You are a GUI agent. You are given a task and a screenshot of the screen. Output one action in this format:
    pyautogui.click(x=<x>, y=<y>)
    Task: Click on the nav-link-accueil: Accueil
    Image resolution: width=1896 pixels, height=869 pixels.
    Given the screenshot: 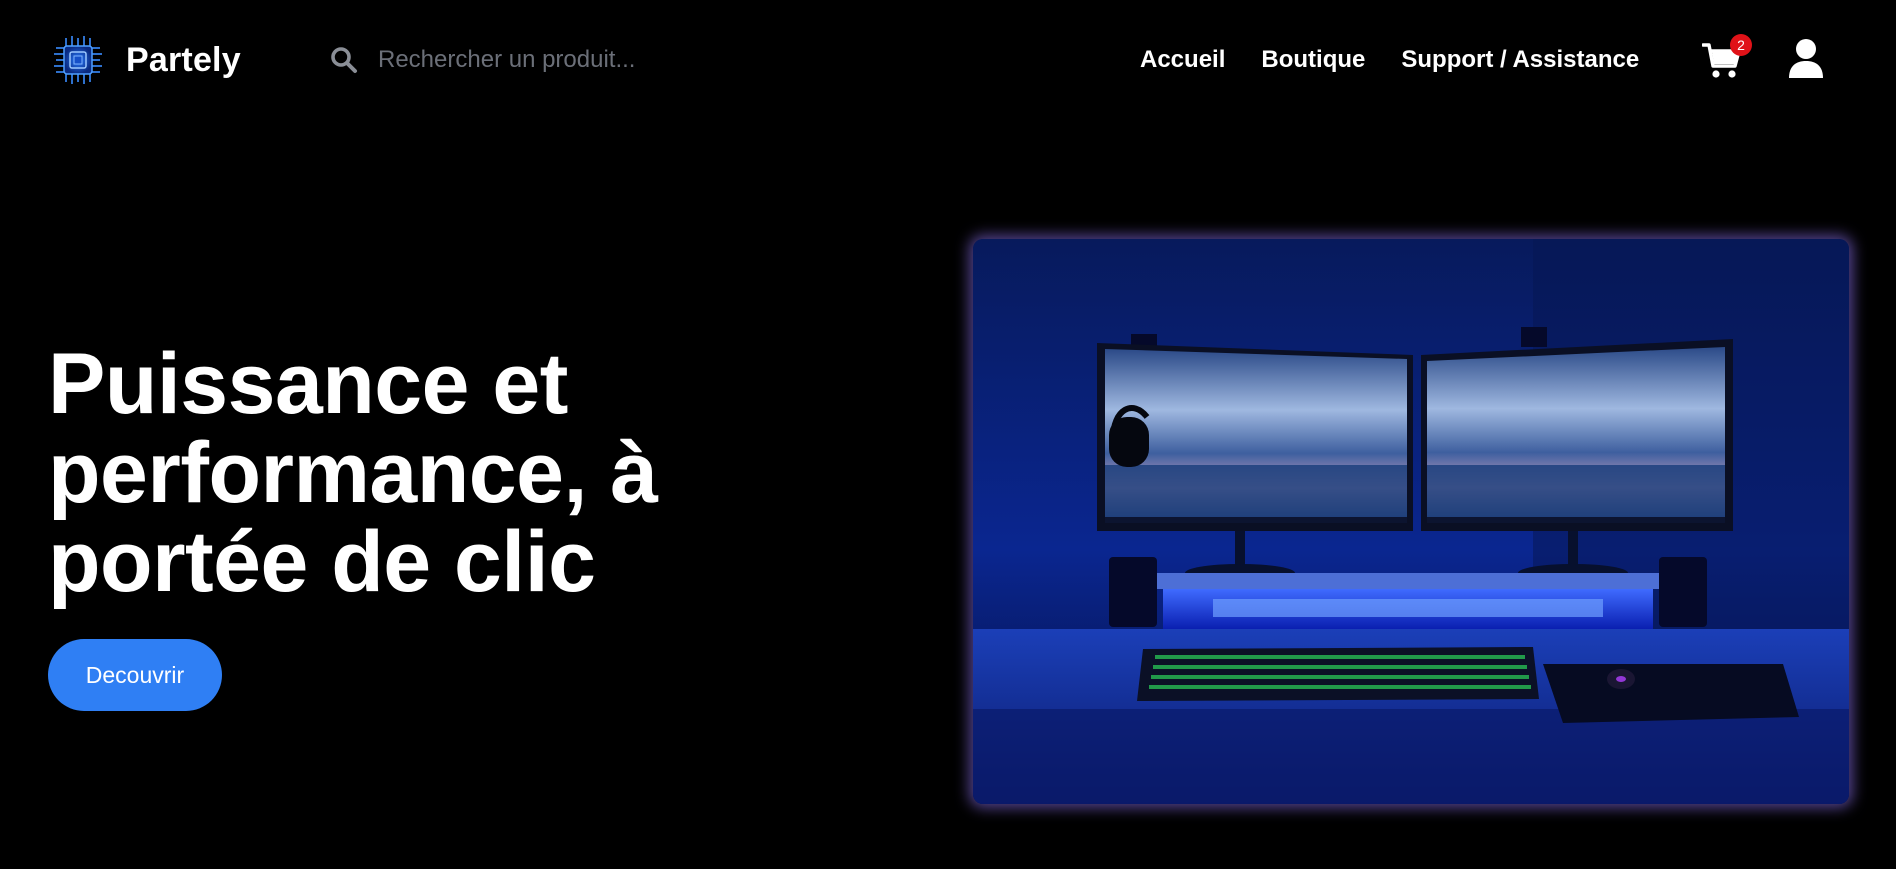 What is the action you would take?
    pyautogui.click(x=1182, y=60)
    